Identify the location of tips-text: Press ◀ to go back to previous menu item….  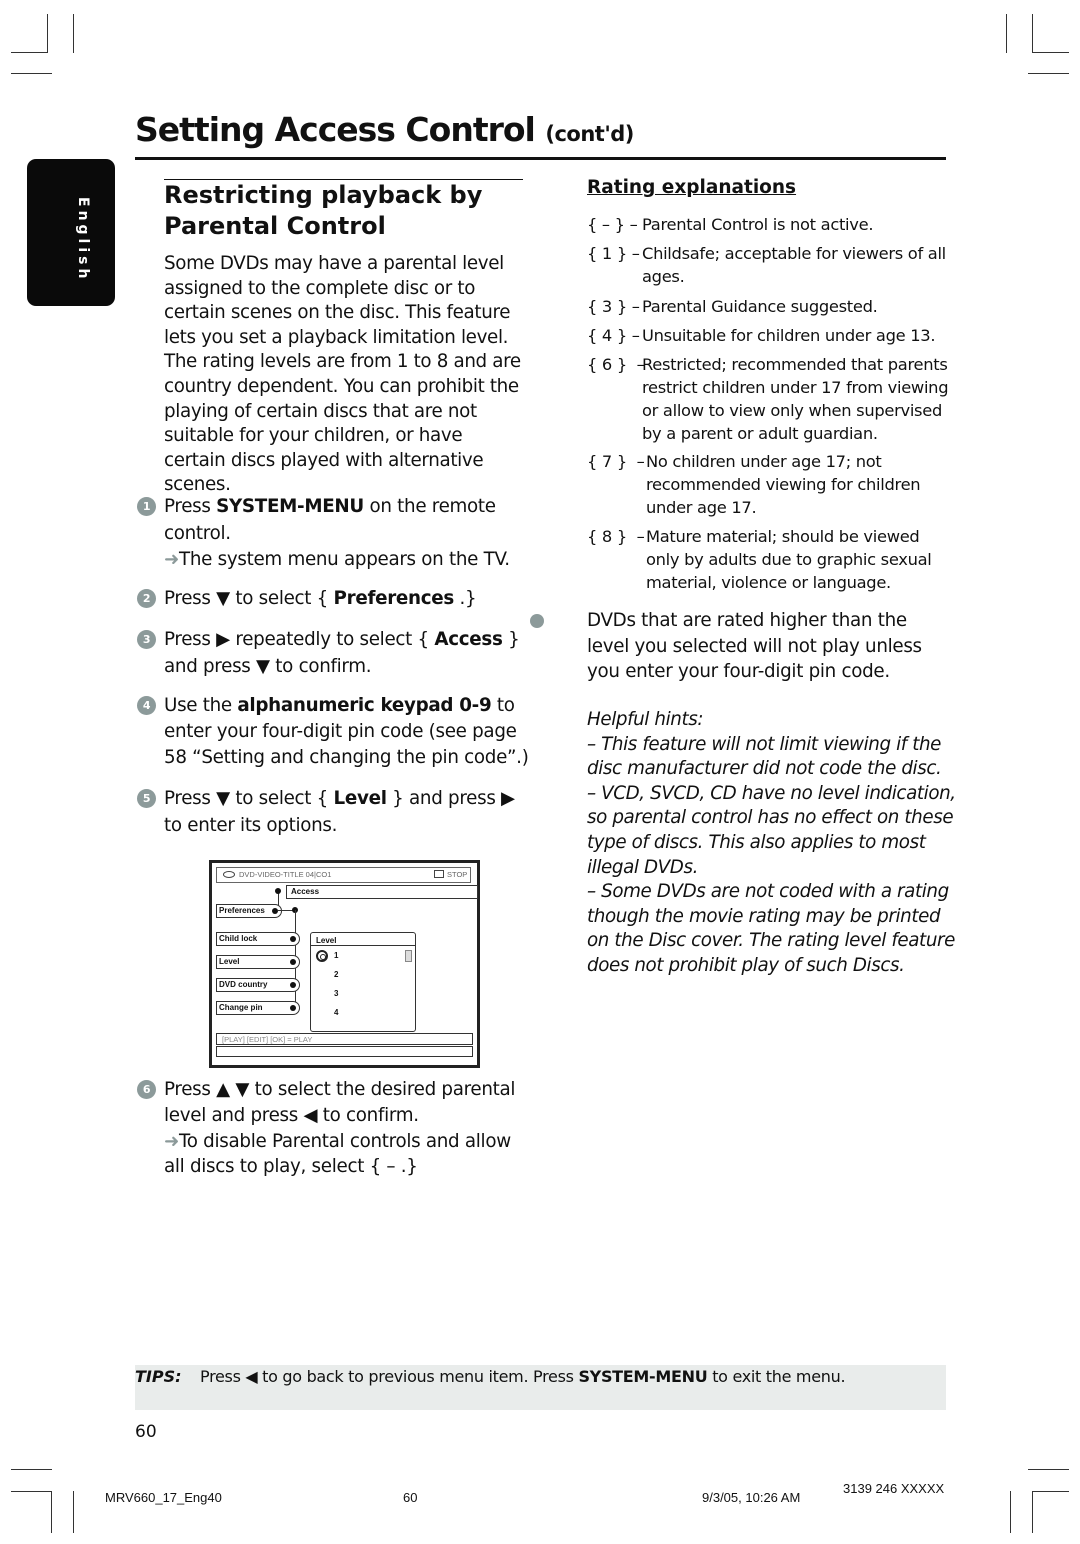
(523, 1376).